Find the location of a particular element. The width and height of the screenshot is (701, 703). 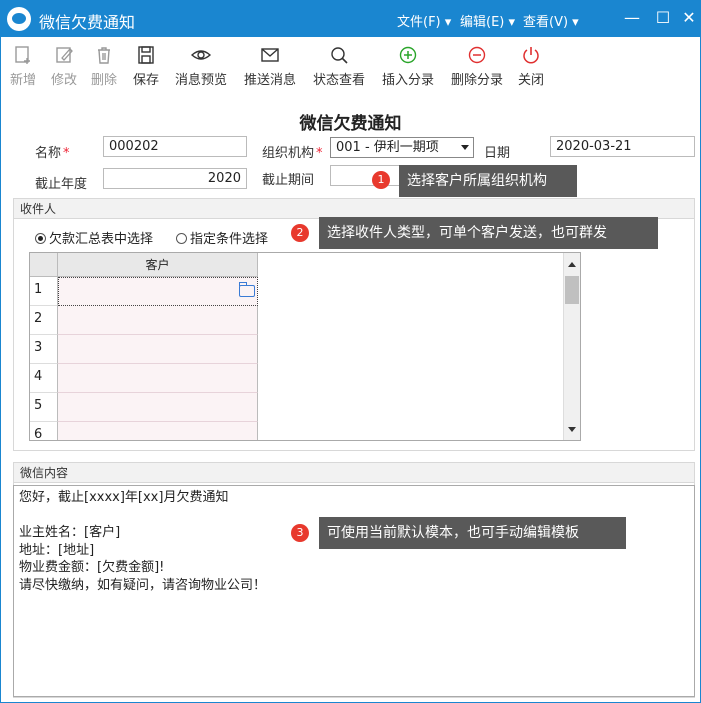

radio-summary-select: 欠款汇总表中选择 is located at coordinates (94, 237).